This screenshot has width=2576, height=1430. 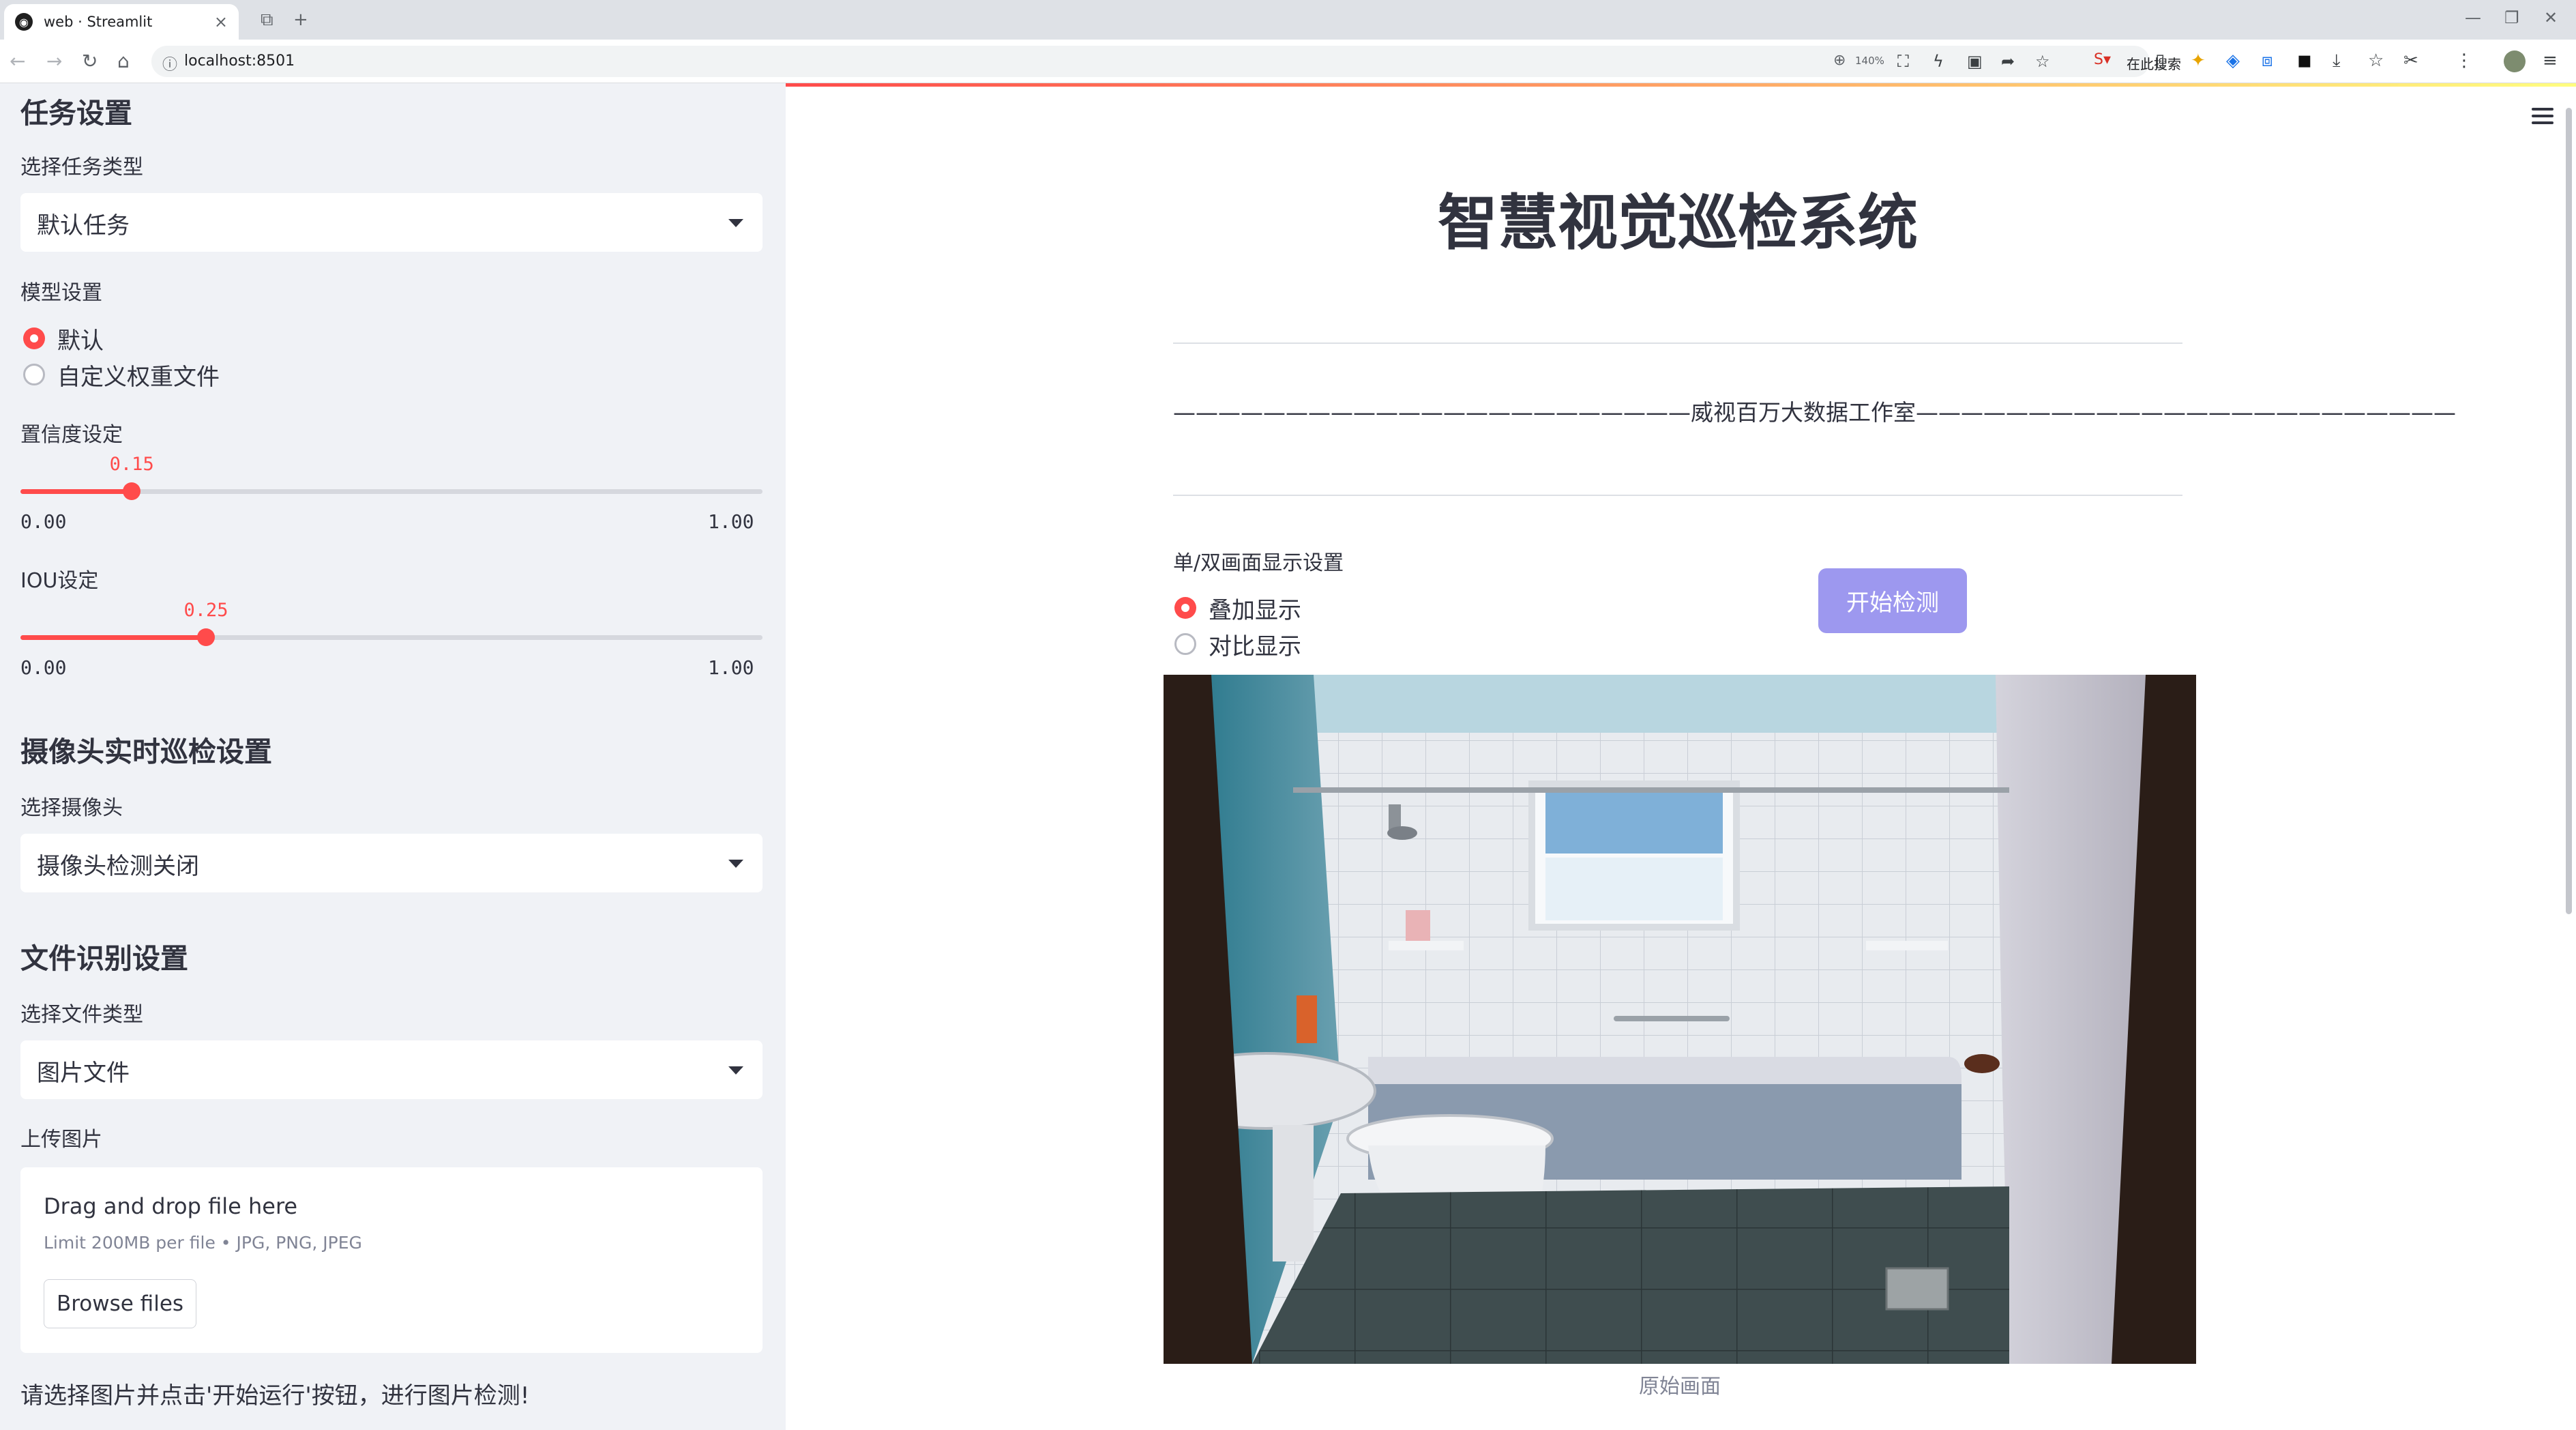 I want to click on display-mode-label: 单/双画面显示设置, so click(x=1258, y=563).